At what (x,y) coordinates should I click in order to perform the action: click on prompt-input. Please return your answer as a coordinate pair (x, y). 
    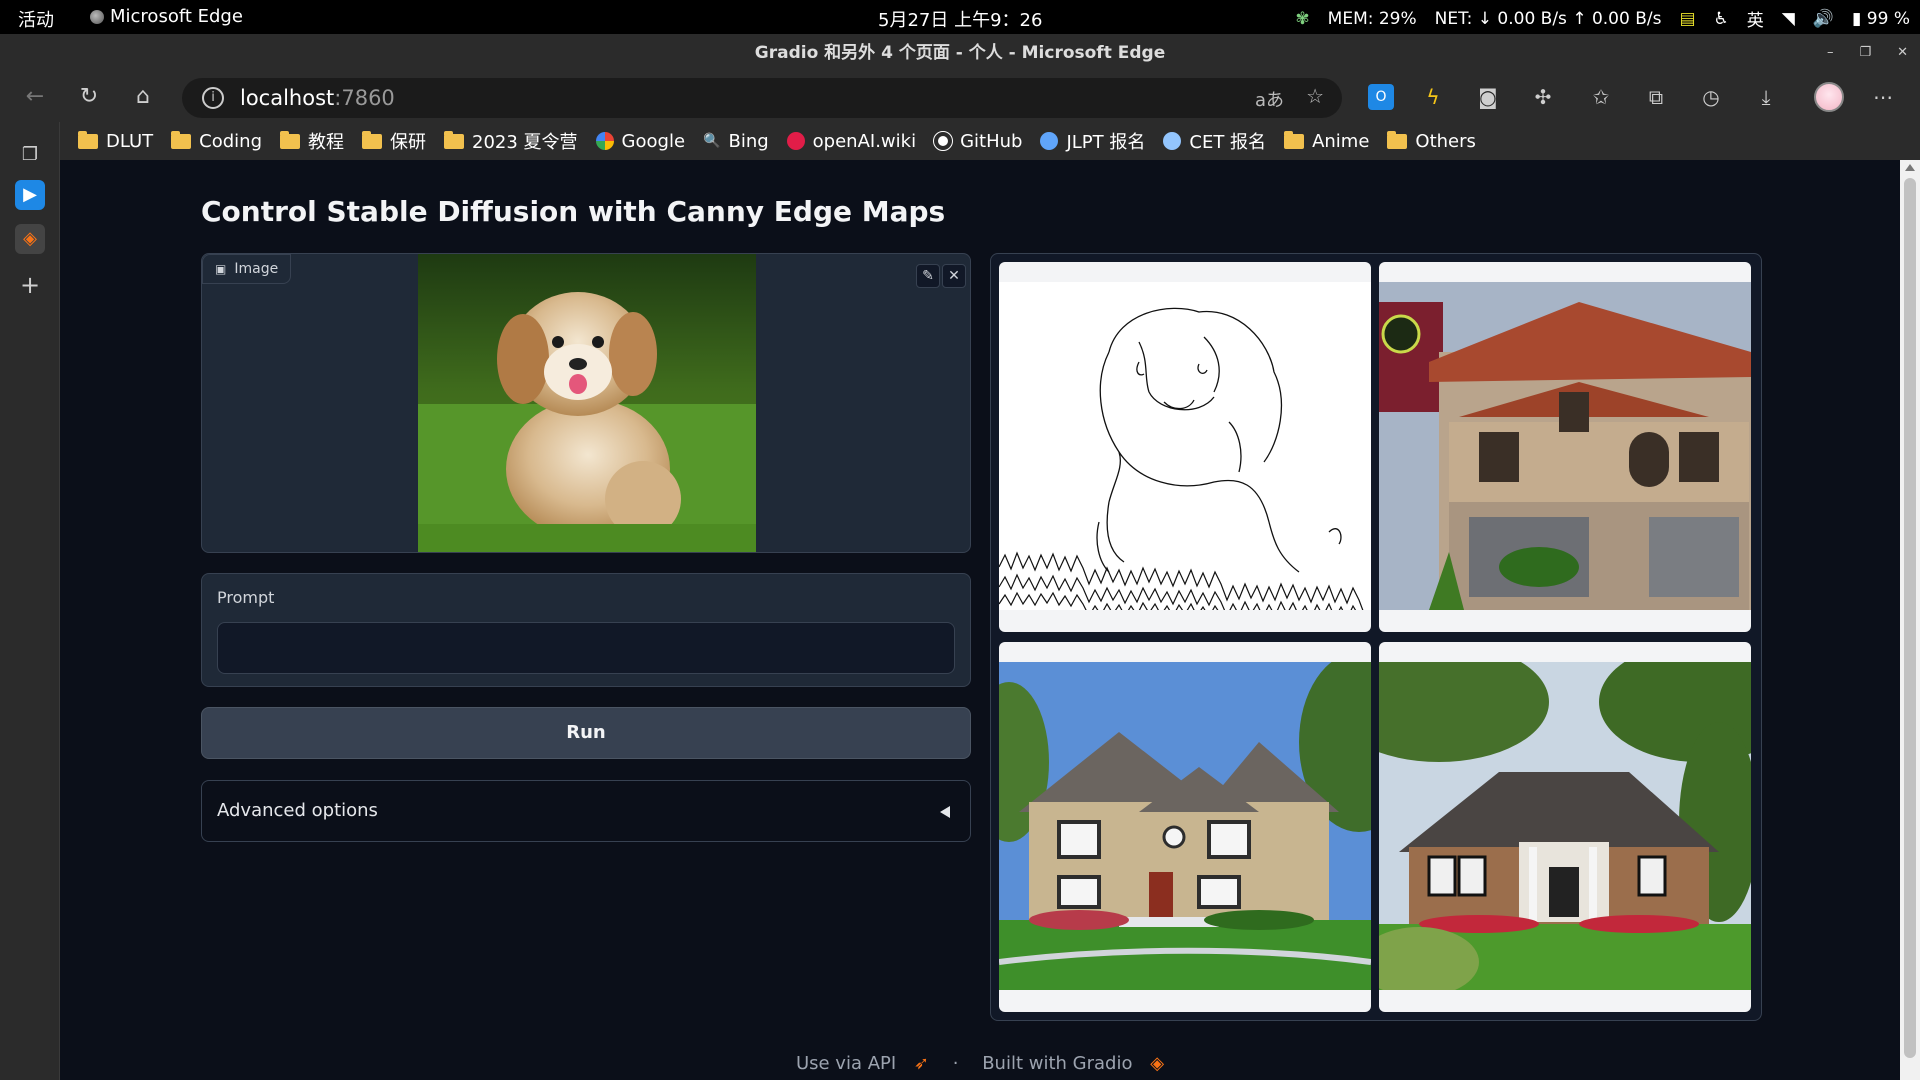
    Looking at the image, I should click on (586, 648).